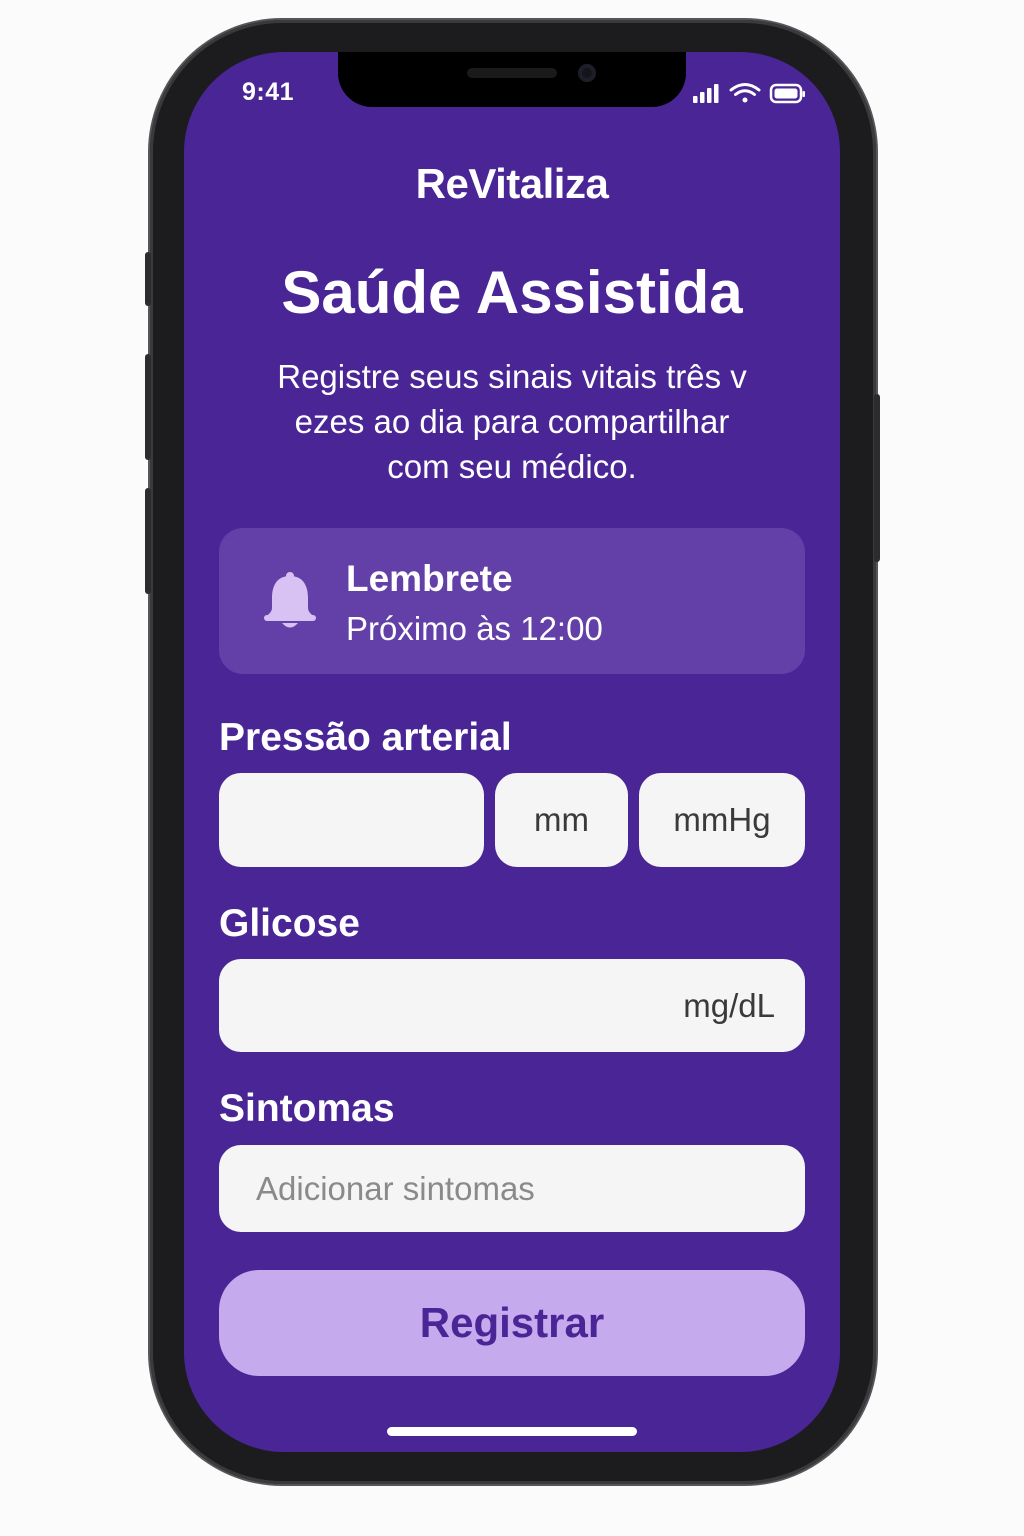 The image size is (1024, 1536). Describe the element at coordinates (307, 1108) in the screenshot. I see `symptoms-label: Sintomas` at that location.